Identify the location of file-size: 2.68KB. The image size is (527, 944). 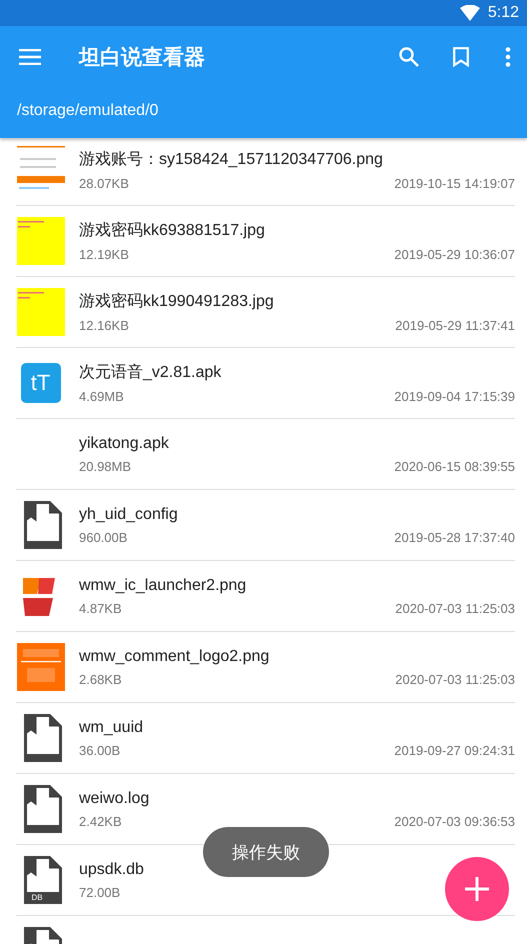
(100, 679).